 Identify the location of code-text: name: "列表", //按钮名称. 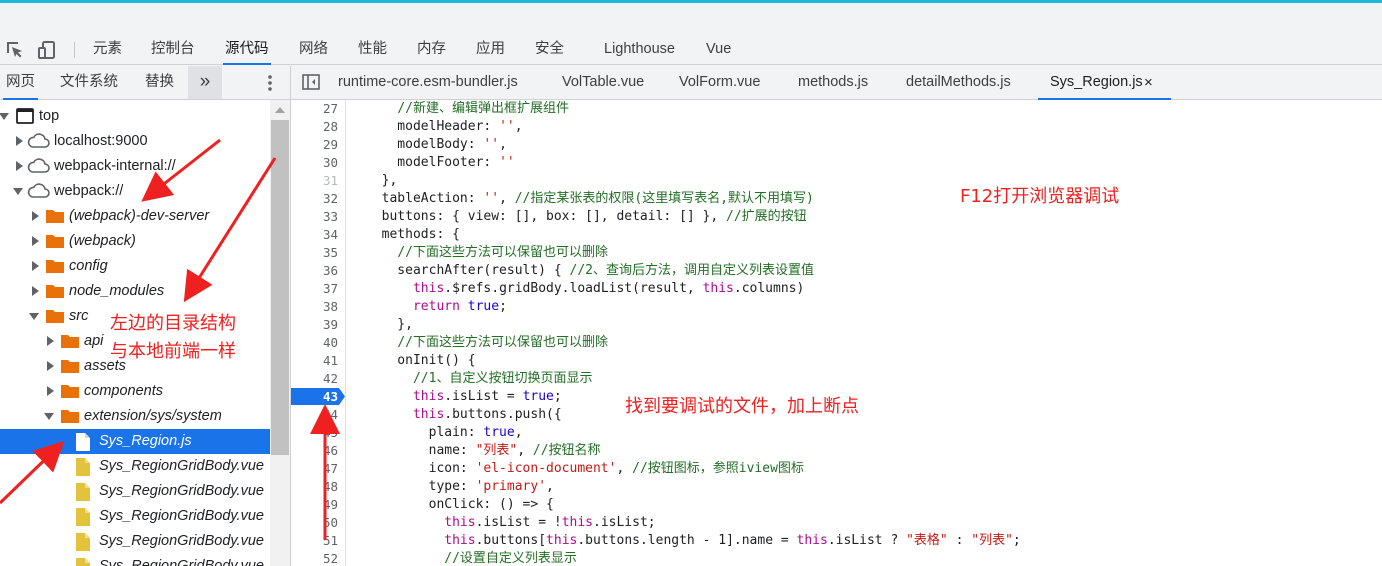
(483, 451).